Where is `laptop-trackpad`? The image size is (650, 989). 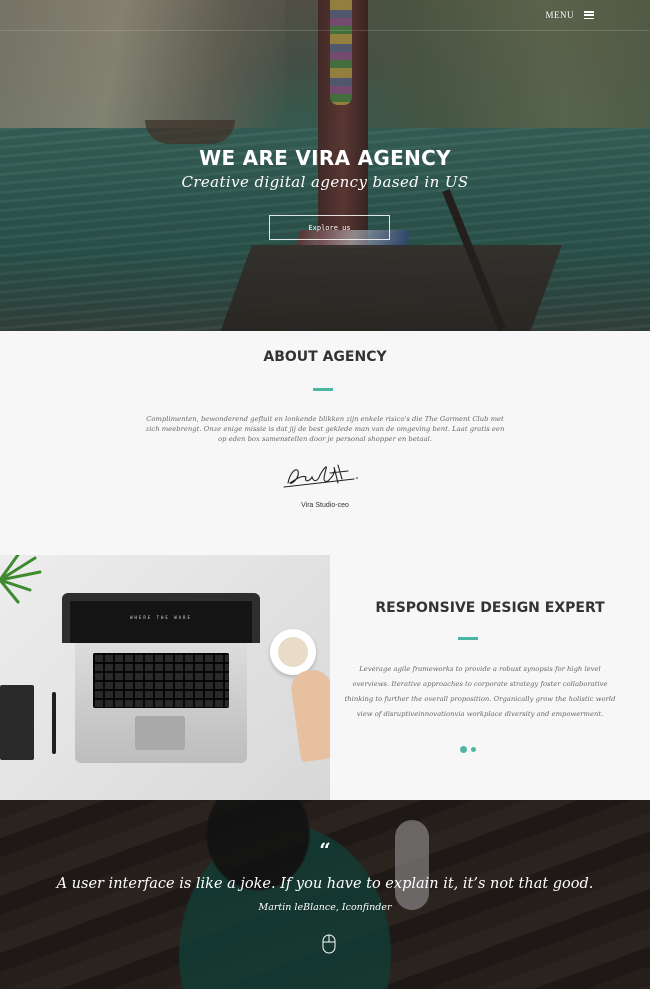 laptop-trackpad is located at coordinates (160, 733).